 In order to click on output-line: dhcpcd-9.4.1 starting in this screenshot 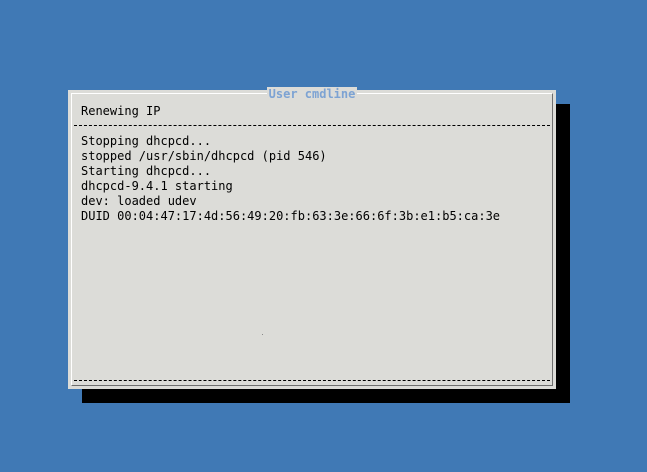, I will do `click(157, 186)`.